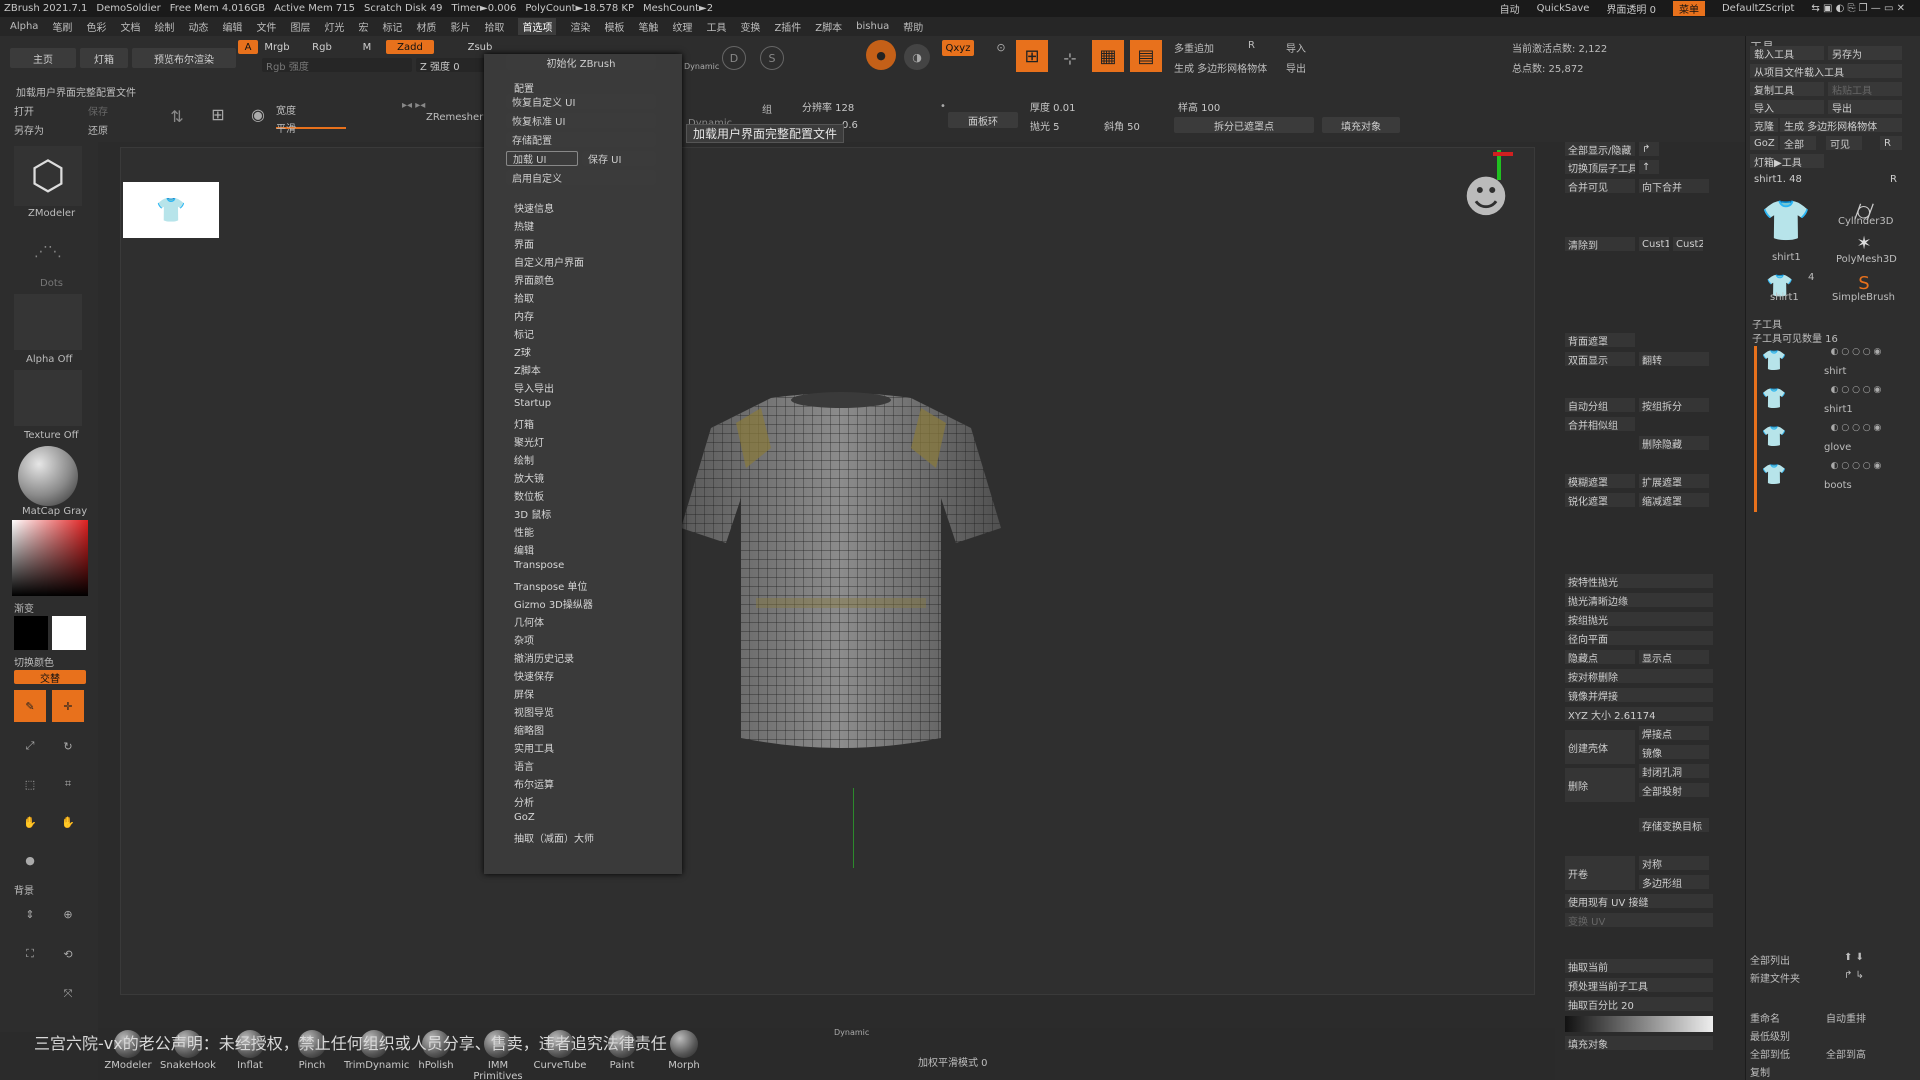 Image resolution: width=1920 pixels, height=1080 pixels. I want to click on pref-menu-item: Z球, so click(522, 351).